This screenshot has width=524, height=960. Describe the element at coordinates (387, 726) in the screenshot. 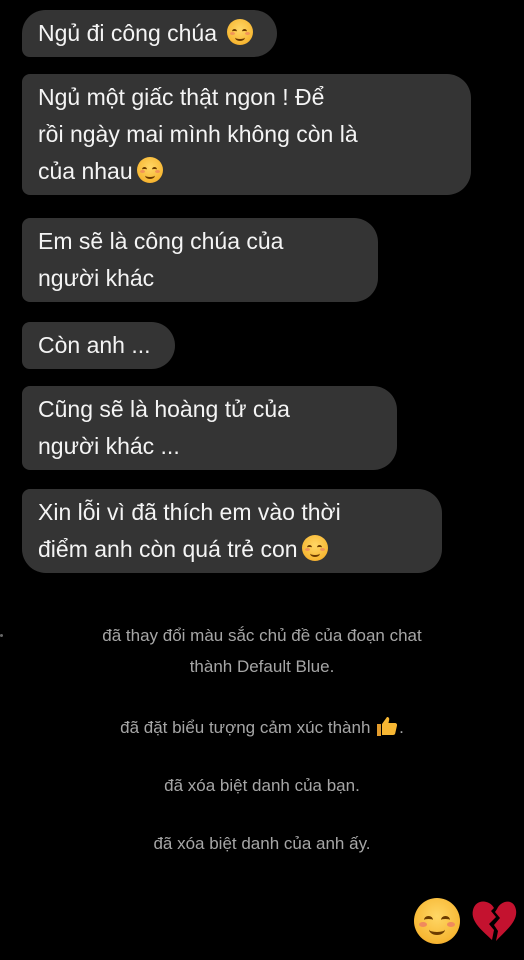

I see `thumbs-up-icon` at that location.